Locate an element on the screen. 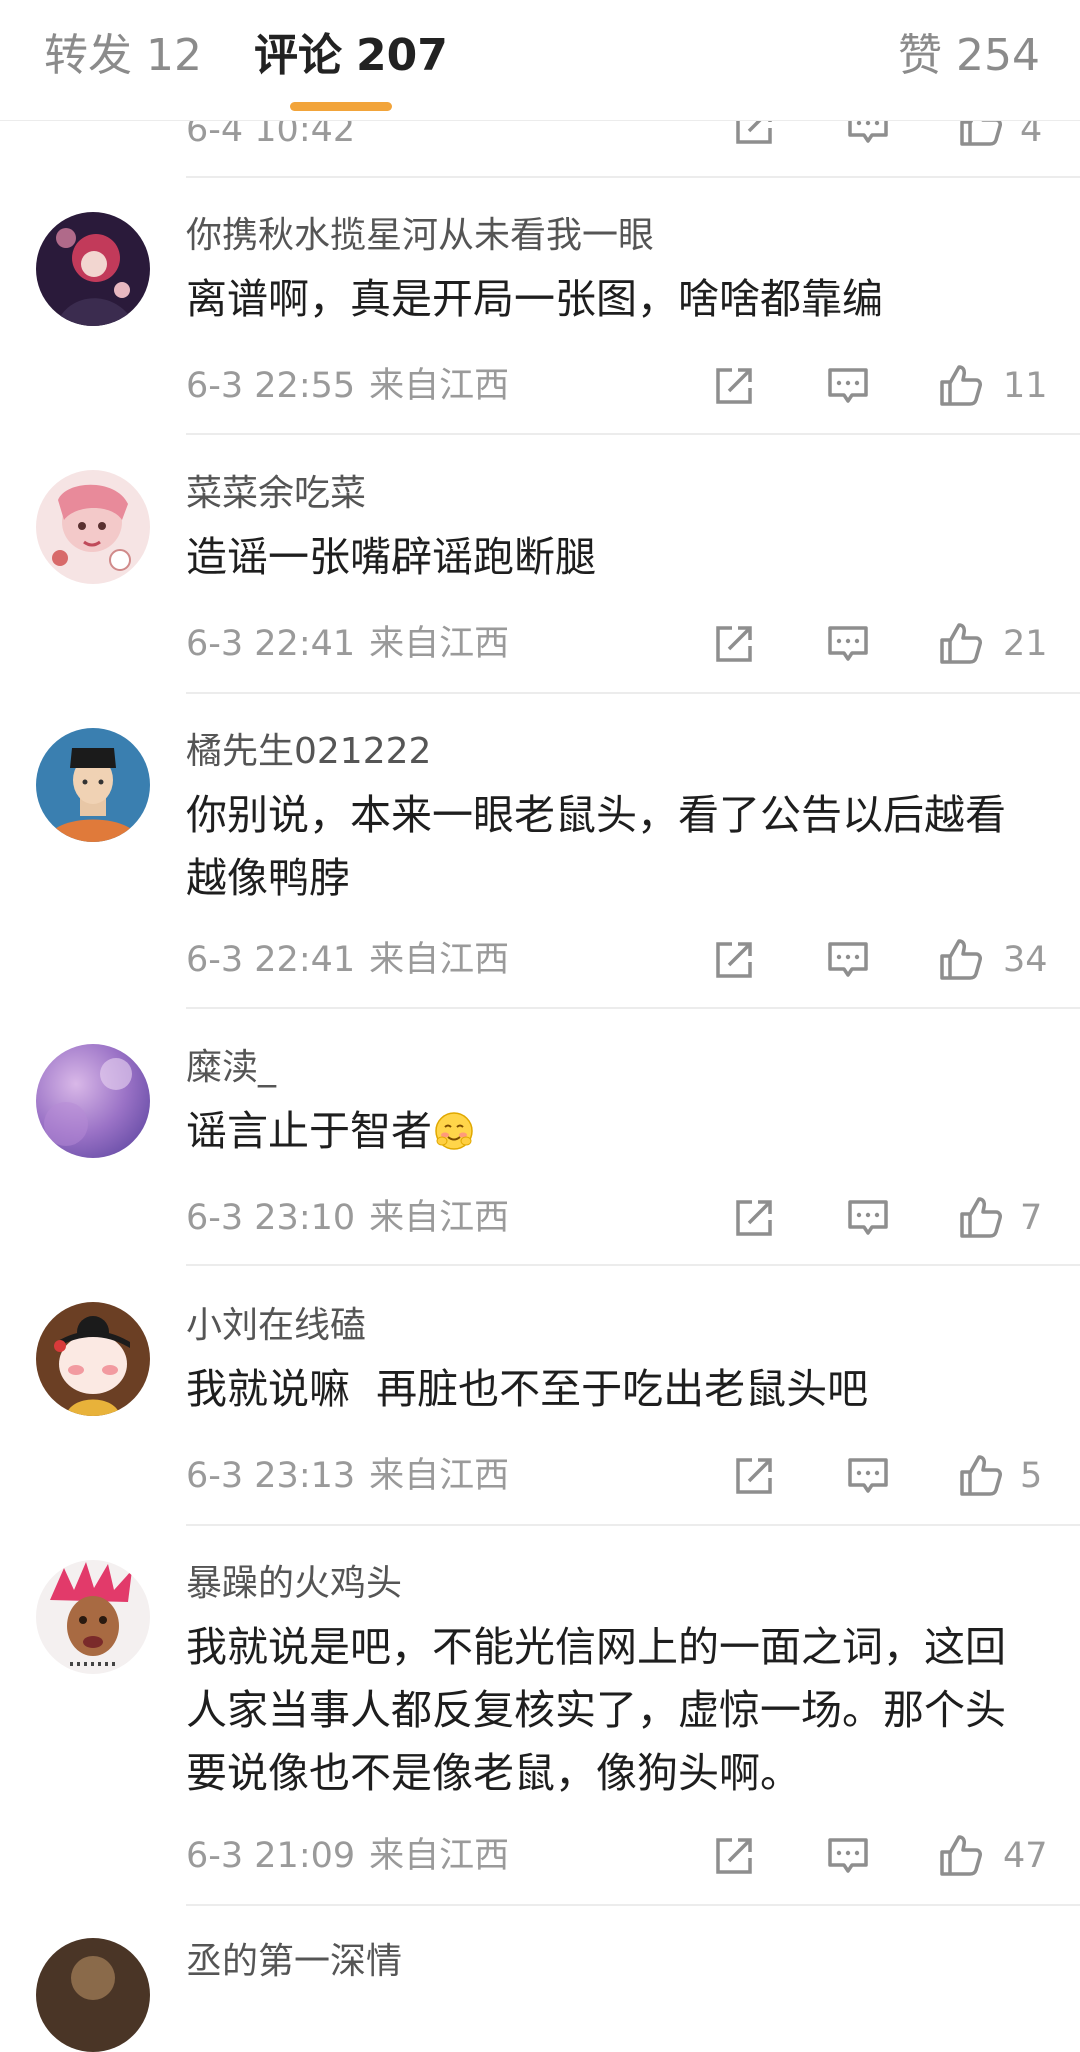 The height and width of the screenshot is (2052, 1080). comment-time-location: 6-3 21:09 来自江西 is located at coordinates (347, 1856).